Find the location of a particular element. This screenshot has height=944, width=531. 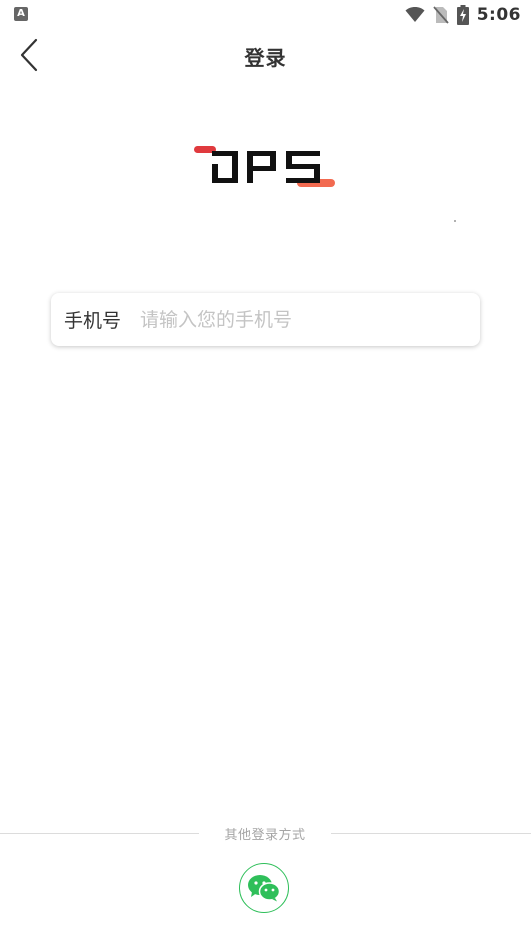

other-login-divider: 其他登录方式 is located at coordinates (265, 834).